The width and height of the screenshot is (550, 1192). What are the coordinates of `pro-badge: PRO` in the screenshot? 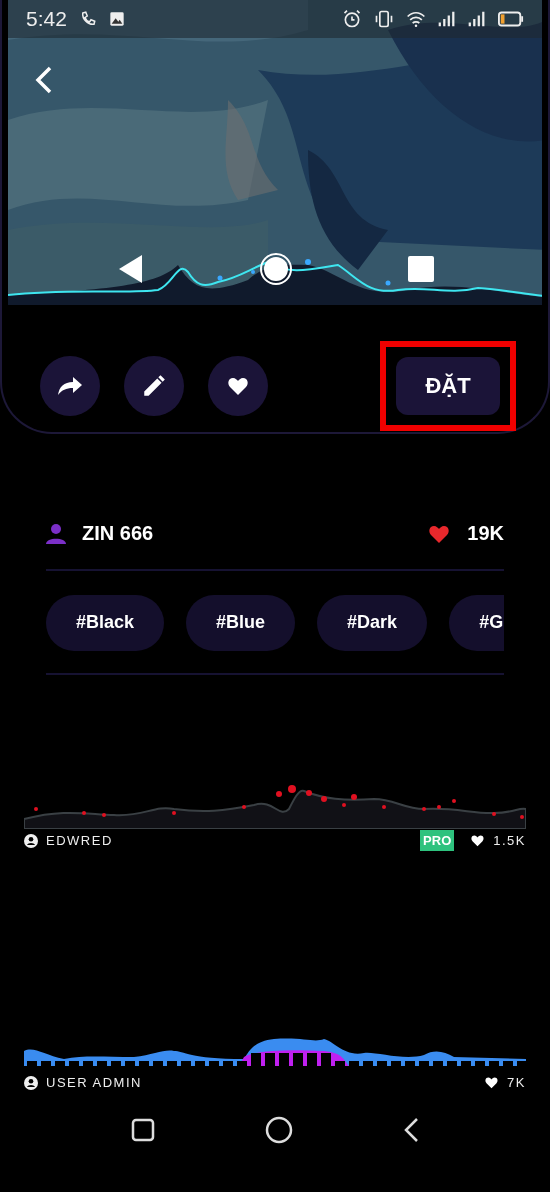 It's located at (437, 841).